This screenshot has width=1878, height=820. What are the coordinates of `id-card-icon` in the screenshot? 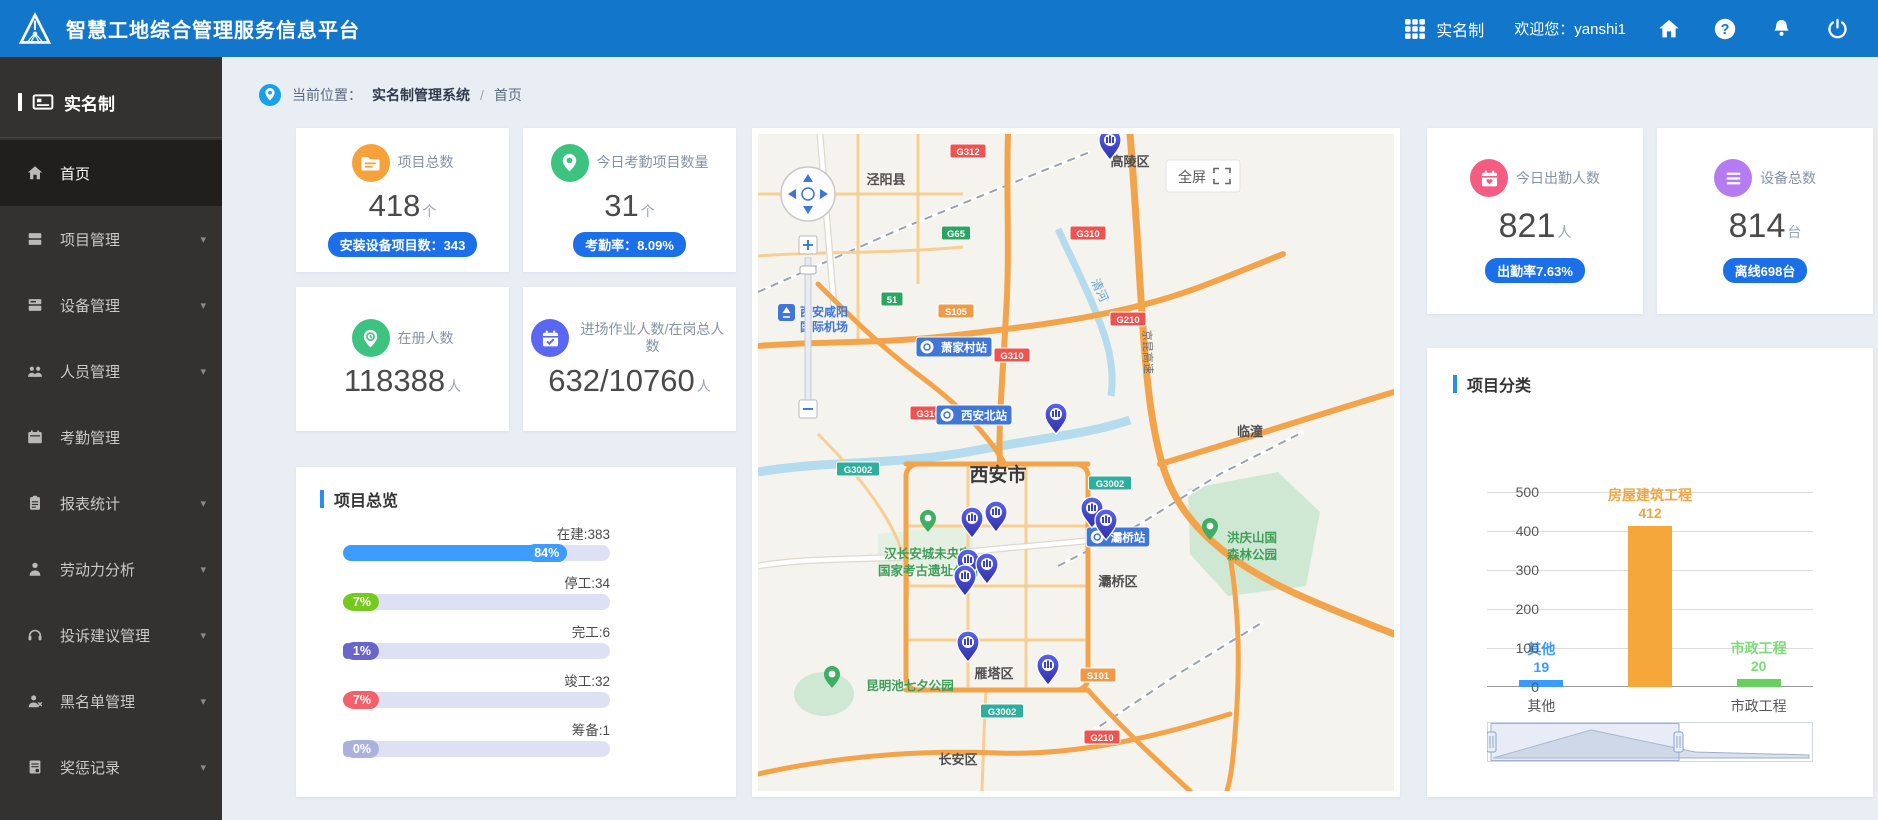 It's located at (43, 102).